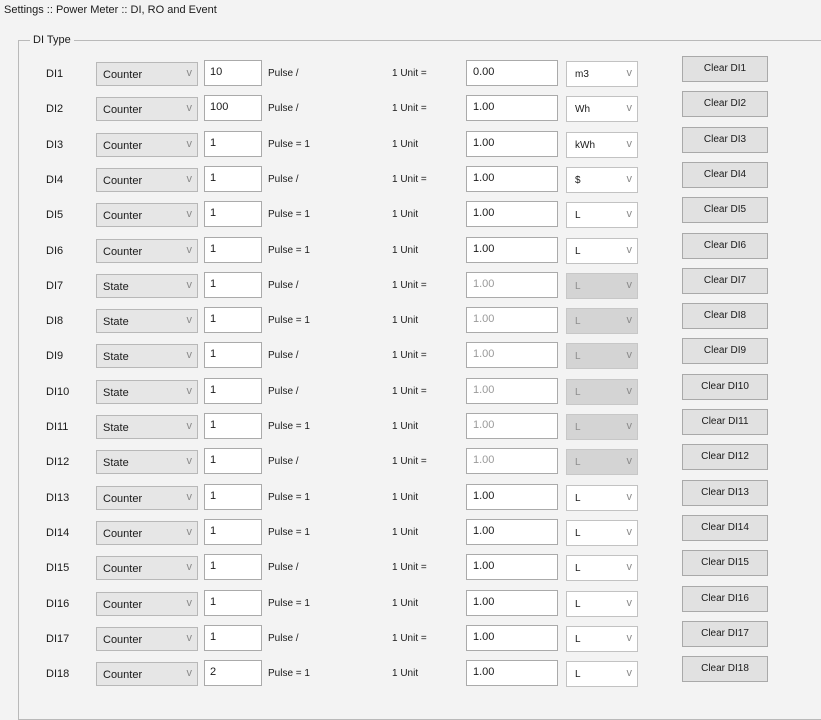  What do you see at coordinates (725, 527) in the screenshot?
I see `clear-di-button: Clear DI14` at bounding box center [725, 527].